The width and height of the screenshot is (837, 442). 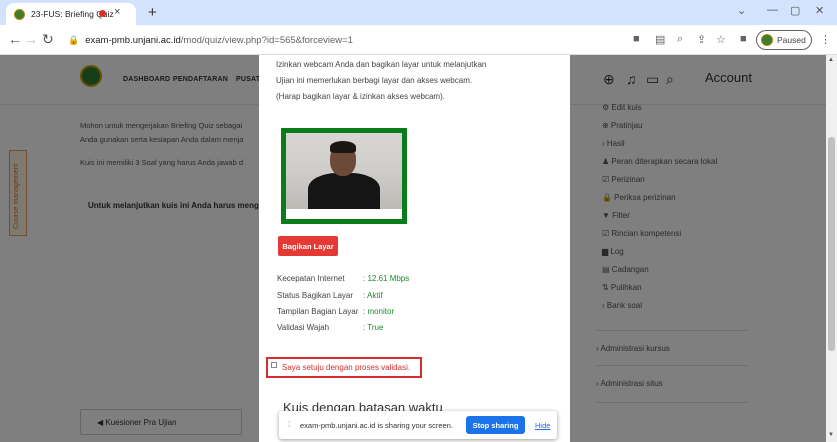 I want to click on webcam-preview, so click(x=344, y=176).